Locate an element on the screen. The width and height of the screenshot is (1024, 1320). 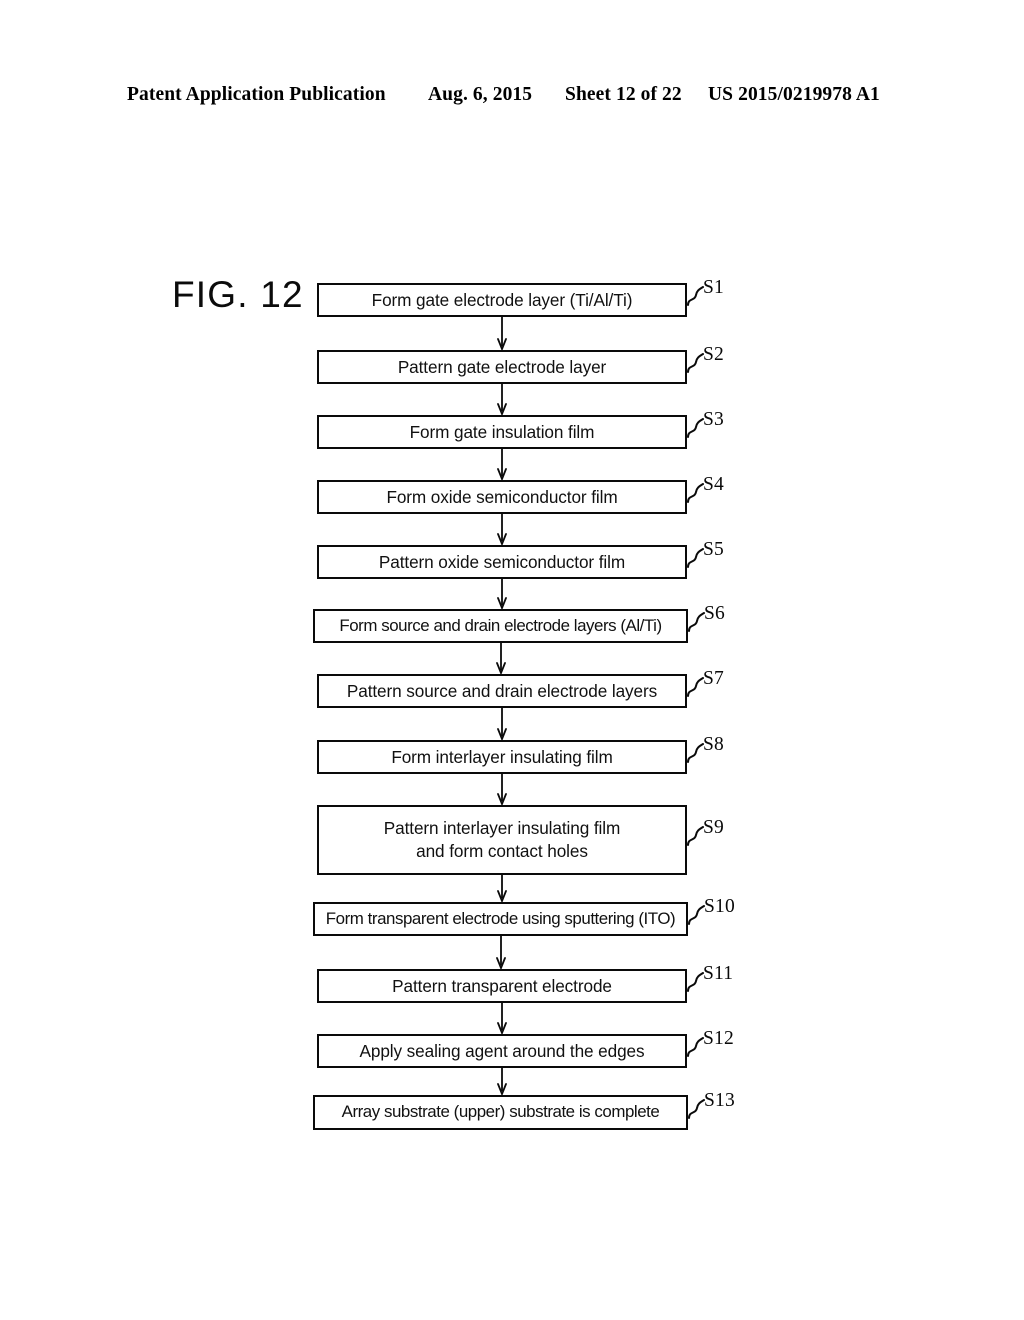
flowchart-step-text-s12: Apply sealing agent around the edges is located at coordinates (502, 1050).